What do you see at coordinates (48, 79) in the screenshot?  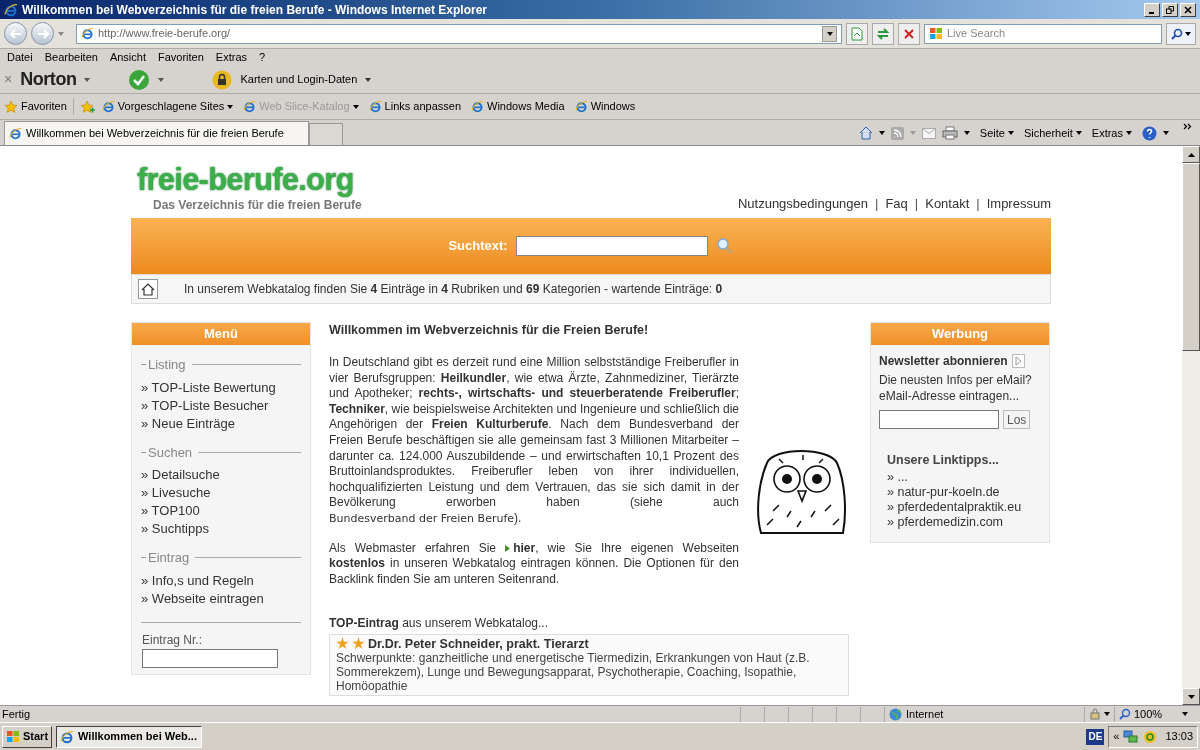 I see `norton-logo: Norton` at bounding box center [48, 79].